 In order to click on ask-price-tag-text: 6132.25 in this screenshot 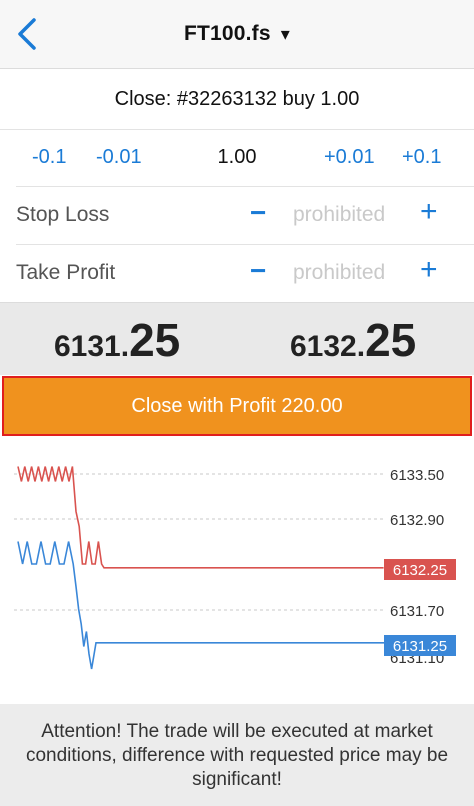, I will do `click(420, 570)`.